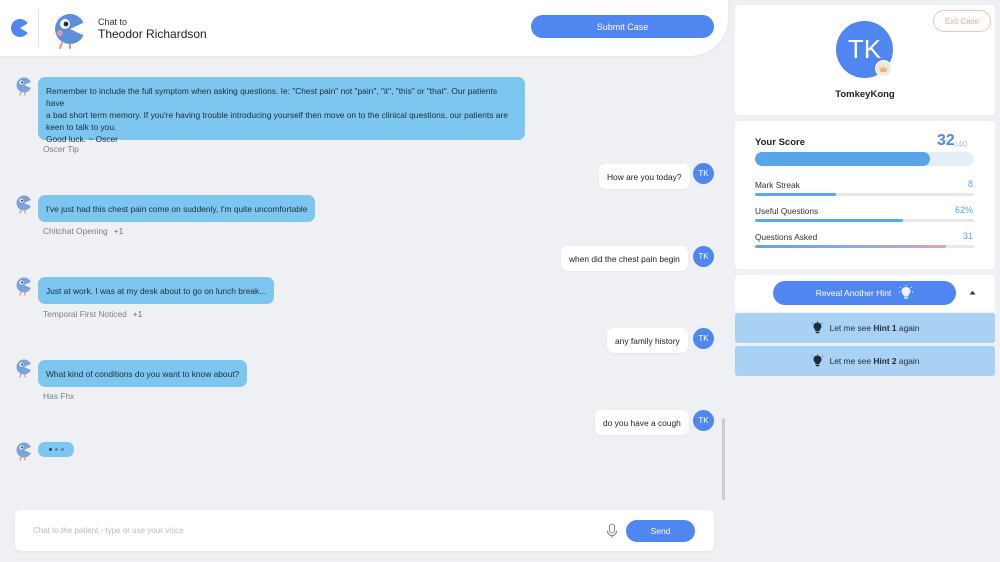 This screenshot has height=562, width=1000. I want to click on message-line: Good luck. ~ Oscer, so click(82, 139).